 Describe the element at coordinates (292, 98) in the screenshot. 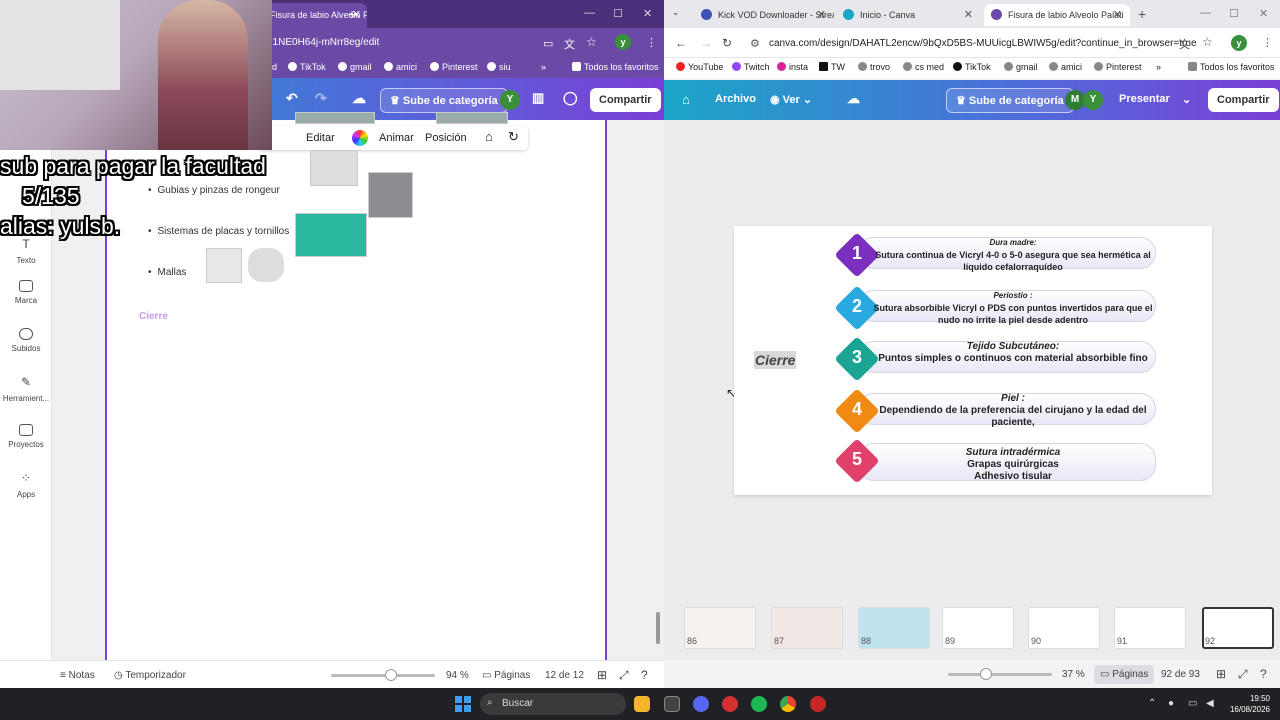

I see `undo-icon: ↶` at that location.